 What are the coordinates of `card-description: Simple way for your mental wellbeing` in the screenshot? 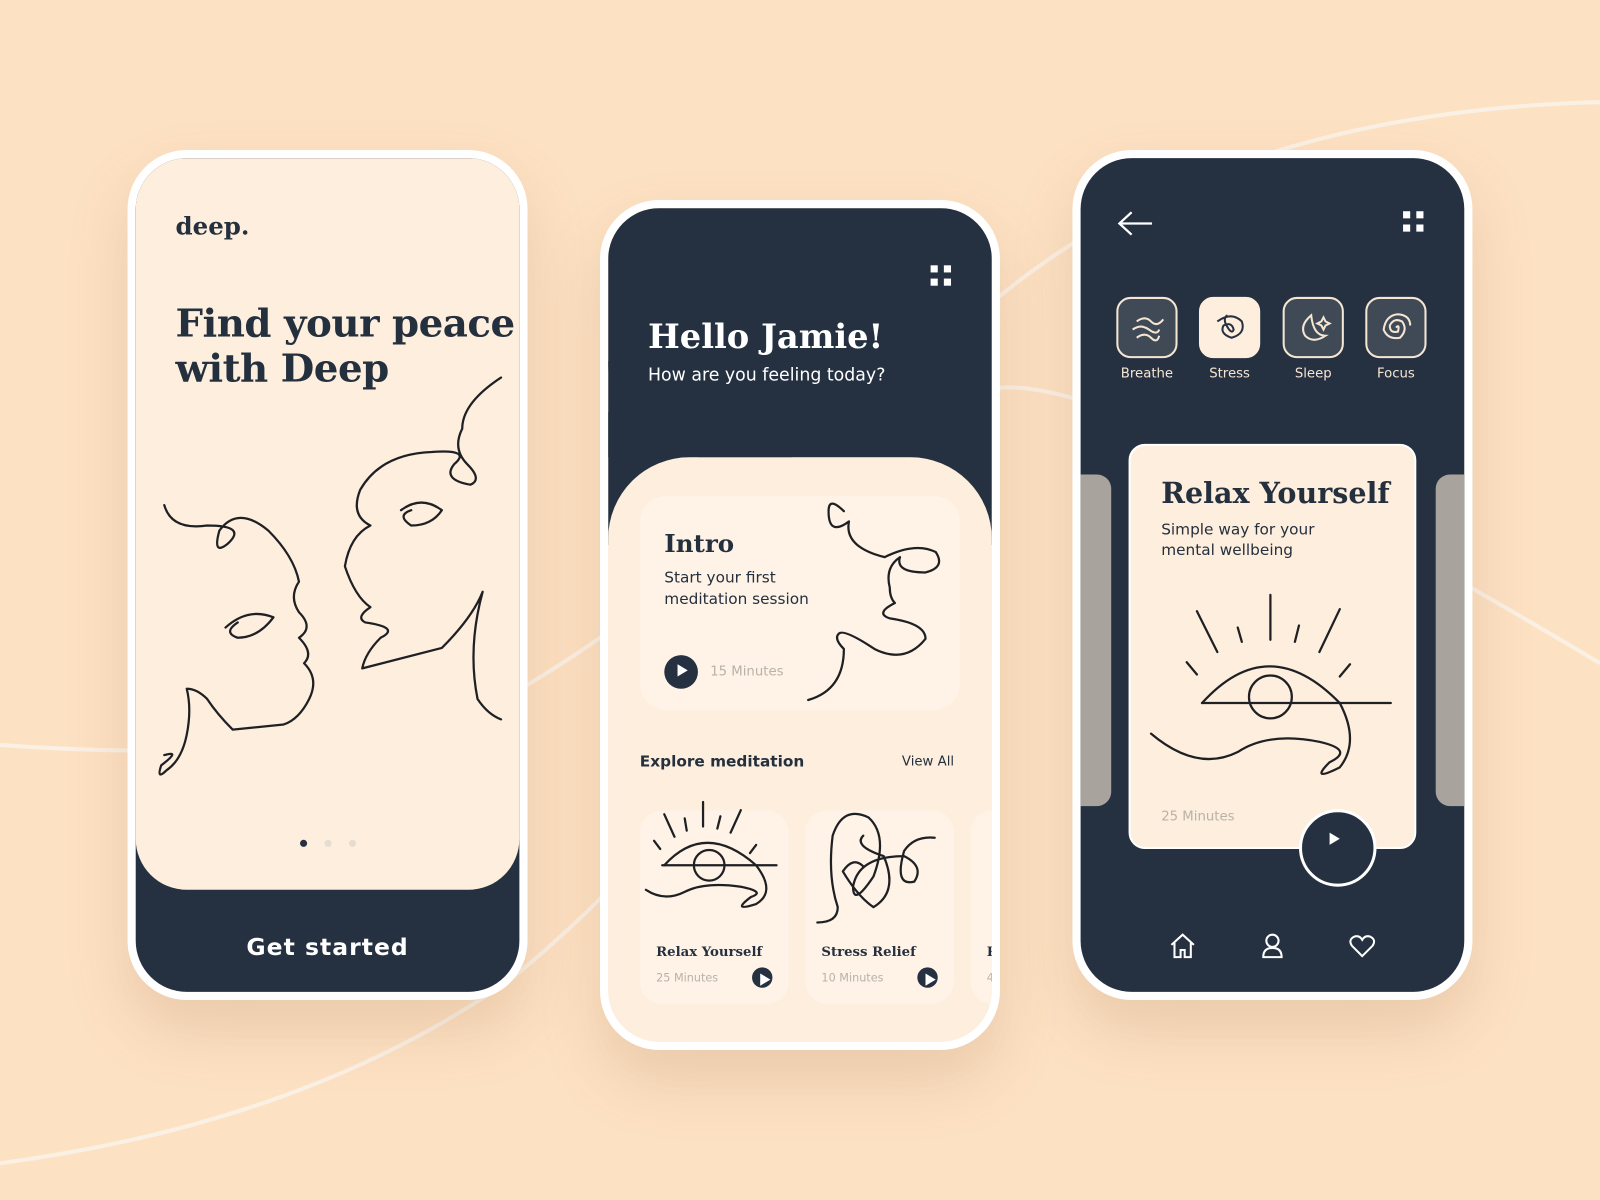 It's located at (1237, 539).